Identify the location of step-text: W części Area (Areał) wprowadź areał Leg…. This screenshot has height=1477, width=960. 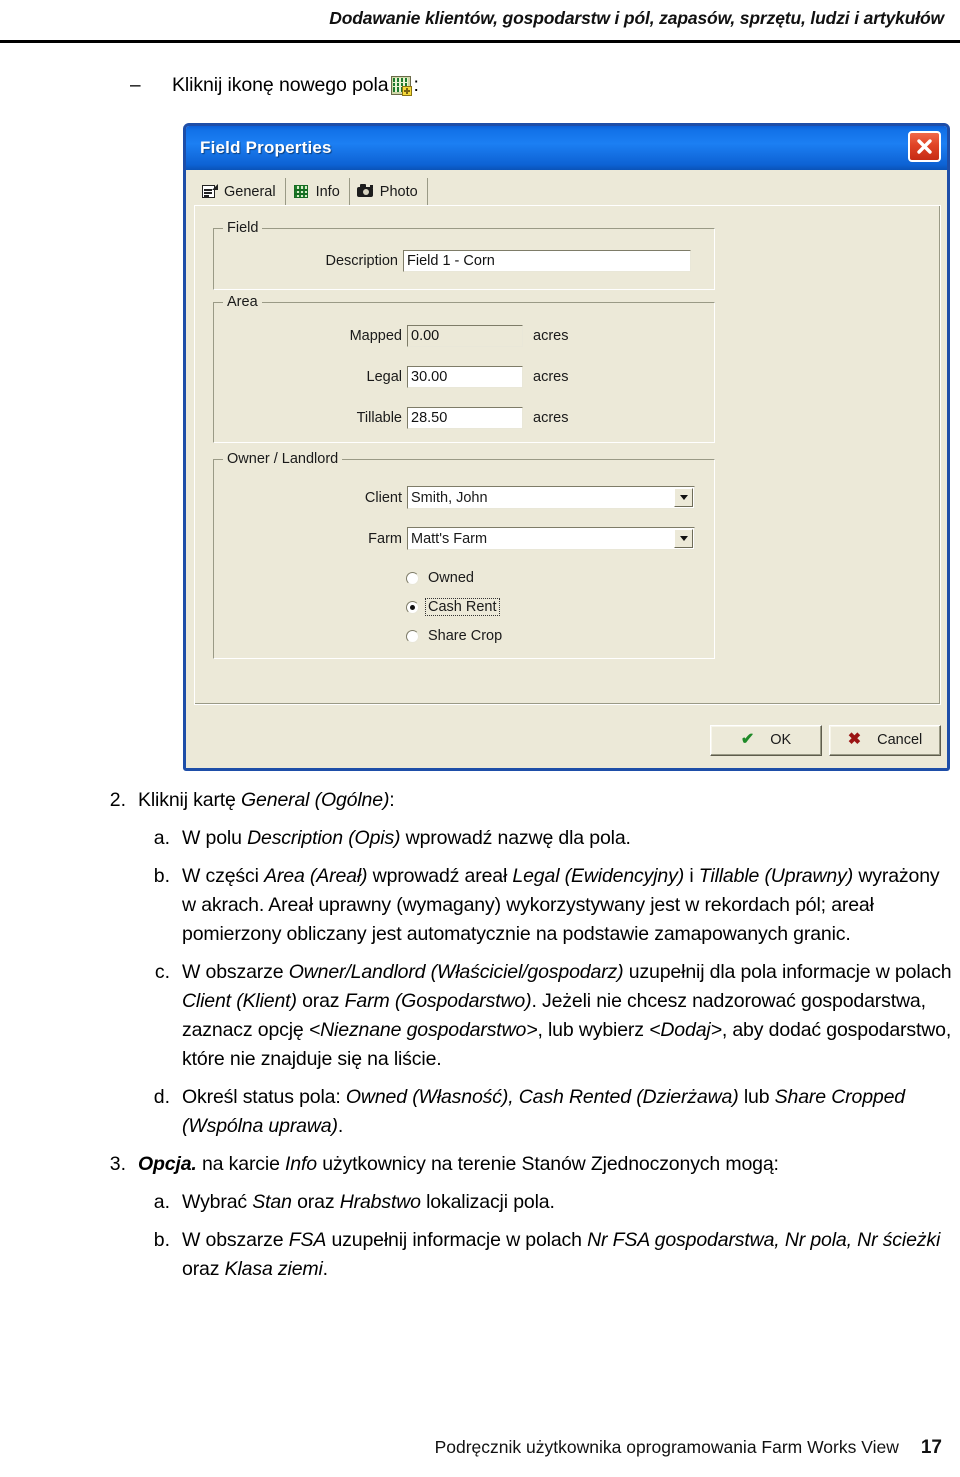
(561, 905).